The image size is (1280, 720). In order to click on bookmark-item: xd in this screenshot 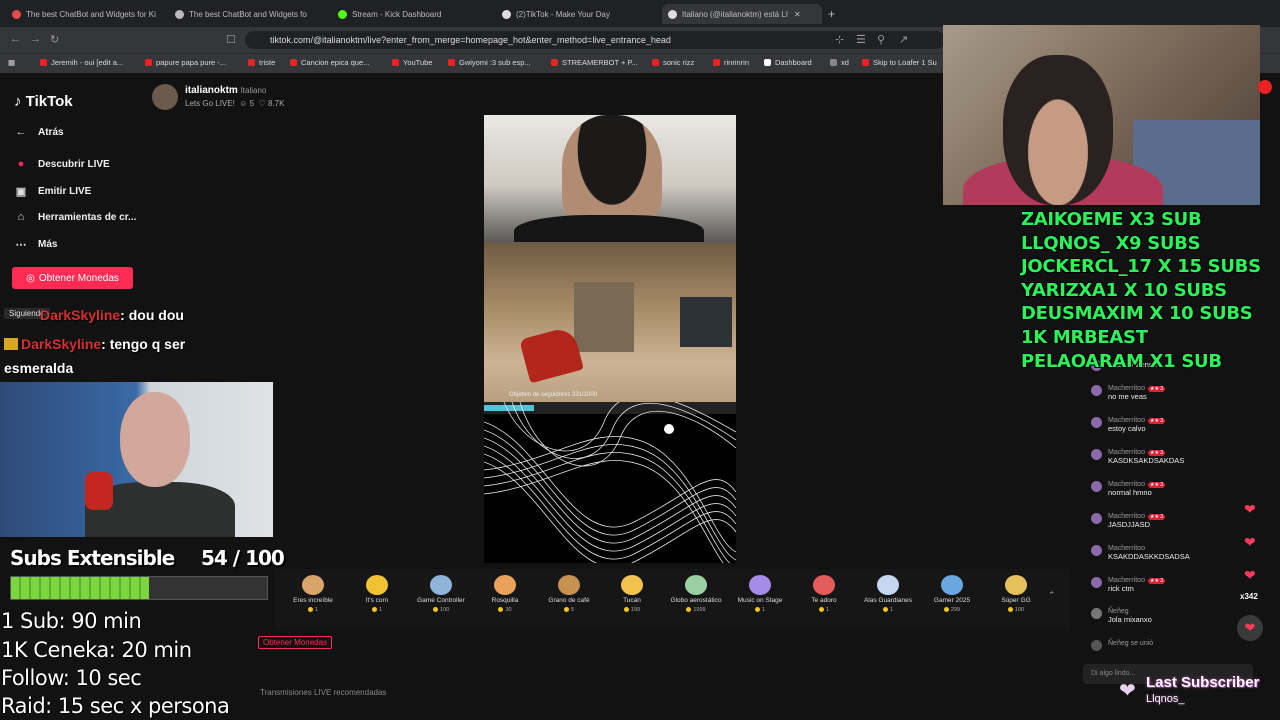, I will do `click(839, 62)`.